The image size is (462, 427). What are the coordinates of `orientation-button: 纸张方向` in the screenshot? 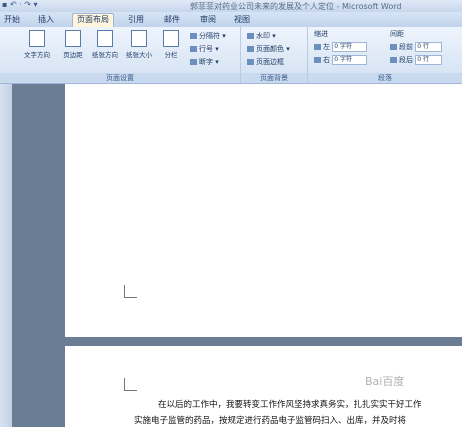 It's located at (105, 44).